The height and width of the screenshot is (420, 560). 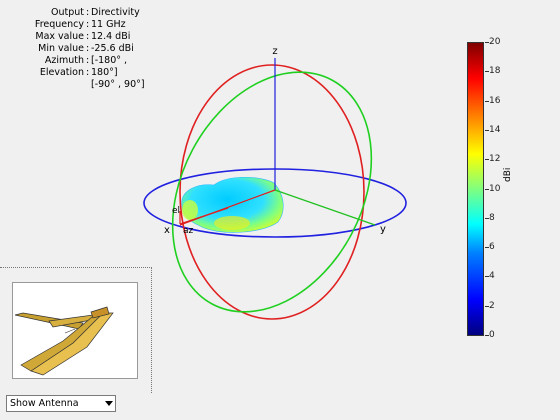 I want to click on colorbar-tick-label: 16, so click(x=495, y=100).